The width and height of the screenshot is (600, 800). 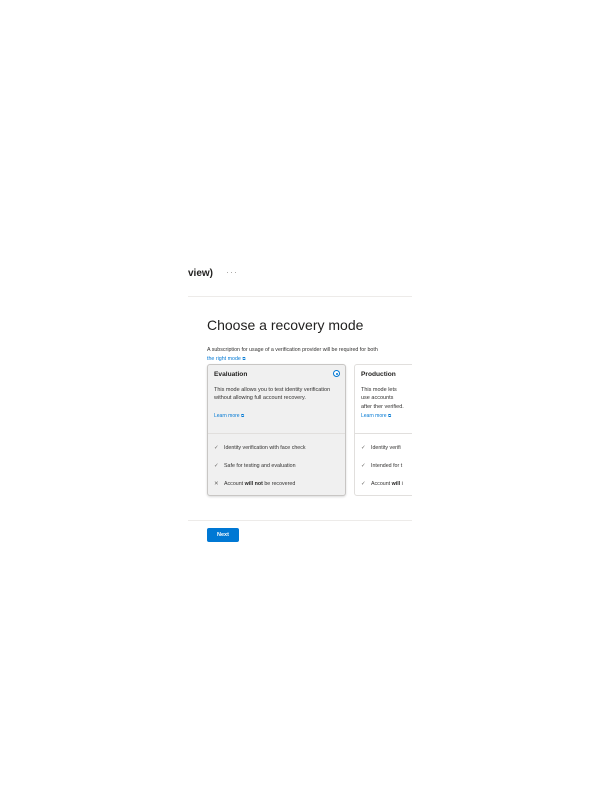 I want to click on feature-item: ✓ Intended for t, so click(x=381, y=466).